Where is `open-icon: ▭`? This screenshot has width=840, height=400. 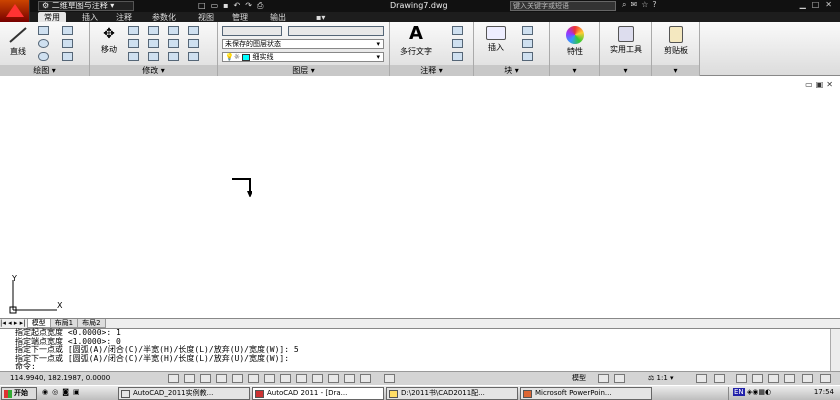 open-icon: ▭ is located at coordinates (217, 5).